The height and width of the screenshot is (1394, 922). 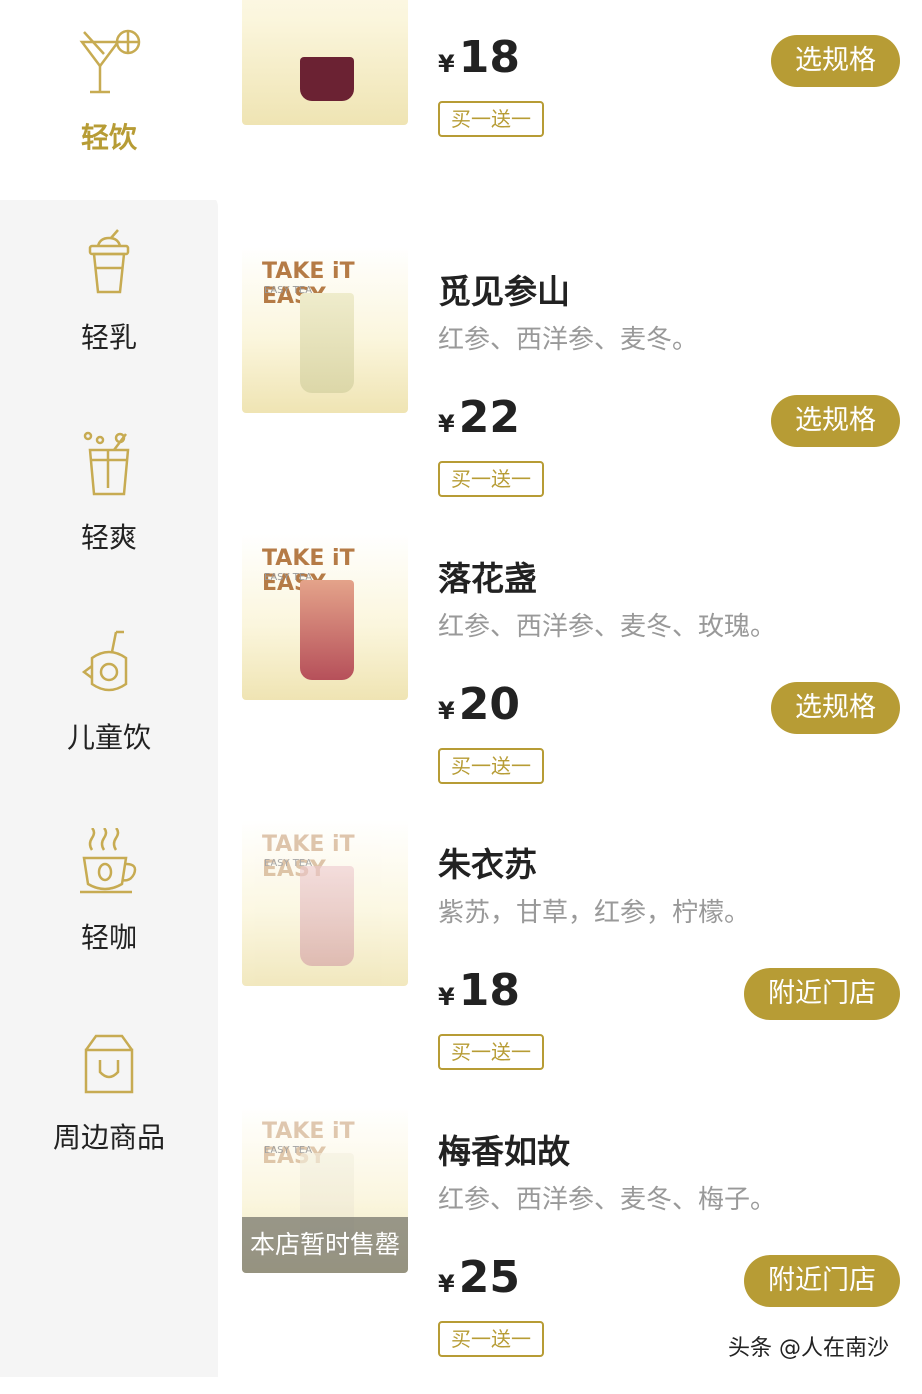 What do you see at coordinates (109, 261) in the screenshot?
I see `milk-cup-icon` at bounding box center [109, 261].